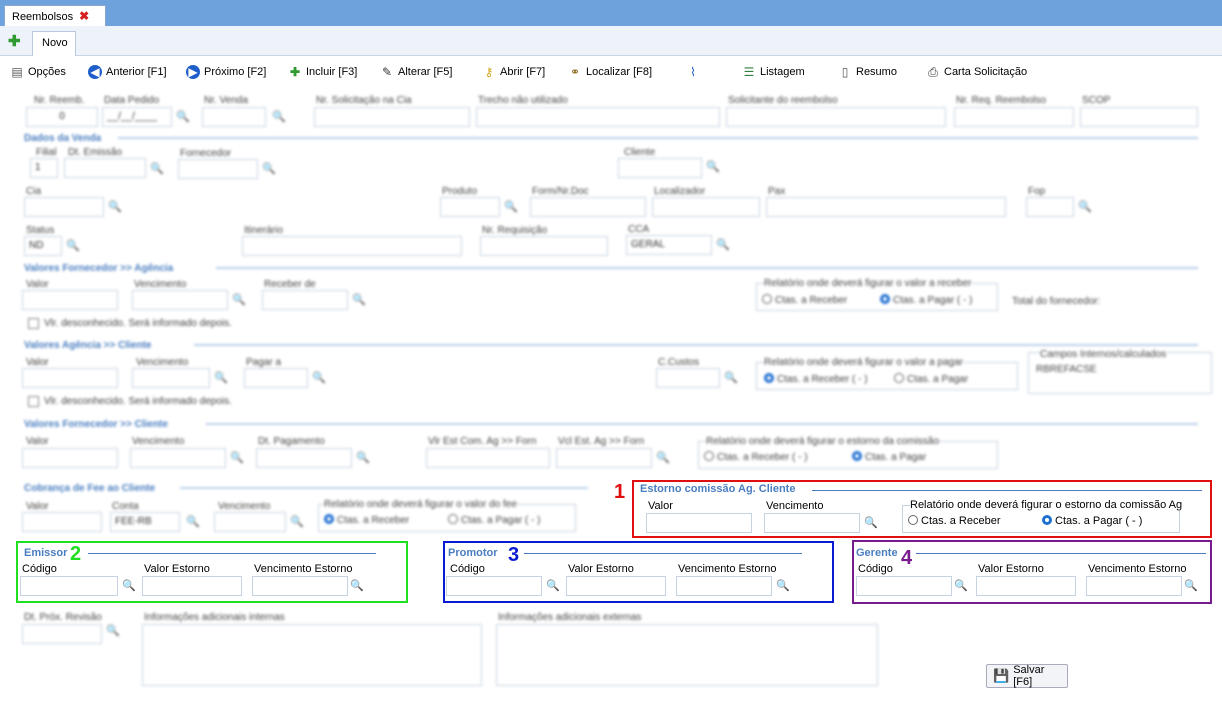 This screenshot has width=1222, height=716. I want to click on scop-input, so click(1139, 117).